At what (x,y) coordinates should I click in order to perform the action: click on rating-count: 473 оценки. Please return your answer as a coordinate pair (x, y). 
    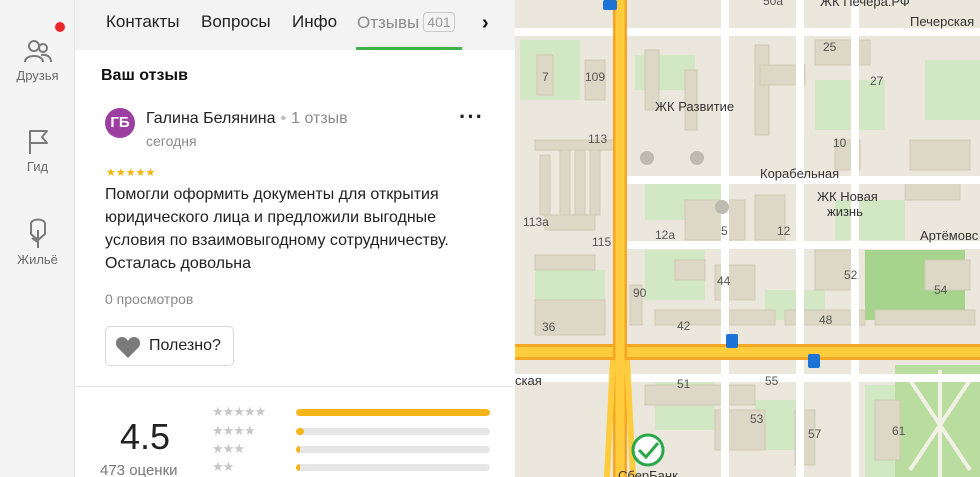
    Looking at the image, I should click on (139, 469).